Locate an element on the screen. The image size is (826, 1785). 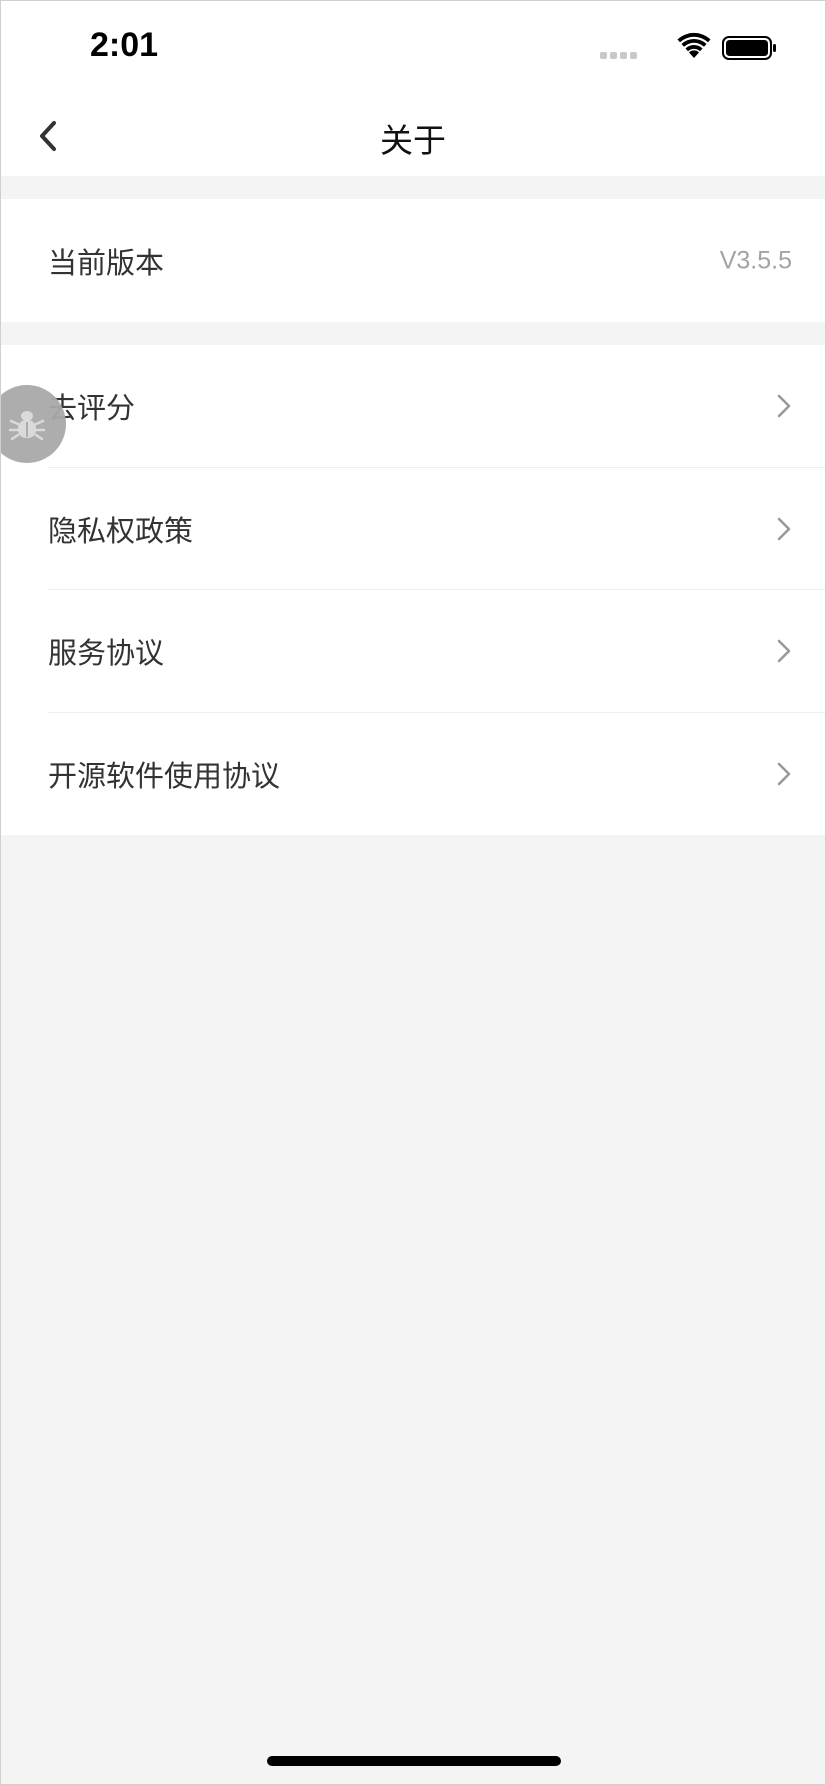
version-row: 当前版本 V3.5.5 is located at coordinates (413, 260).